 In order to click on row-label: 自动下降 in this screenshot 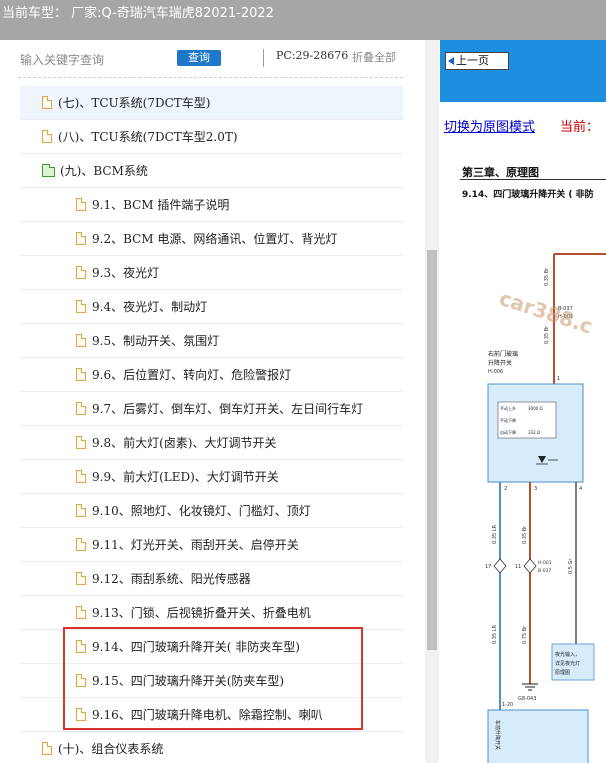, I will do `click(508, 432)`.